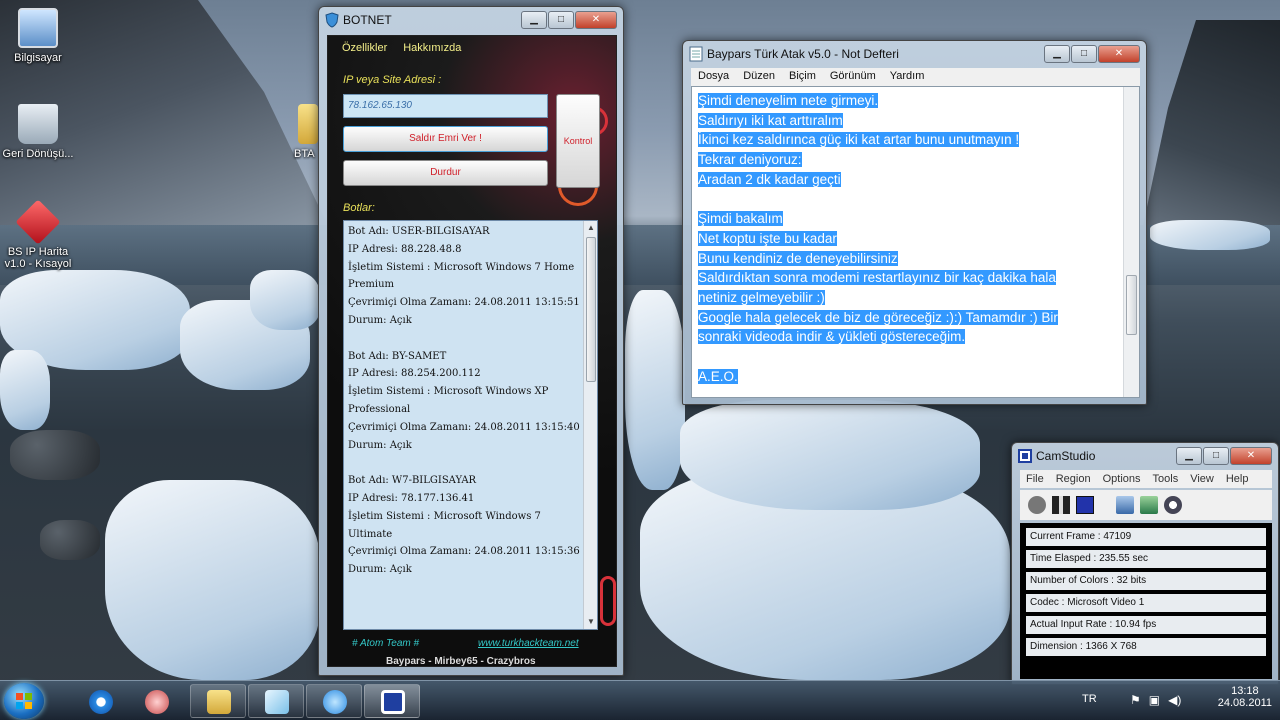  Describe the element at coordinates (1202, 479) in the screenshot. I see `menu-view: View` at that location.